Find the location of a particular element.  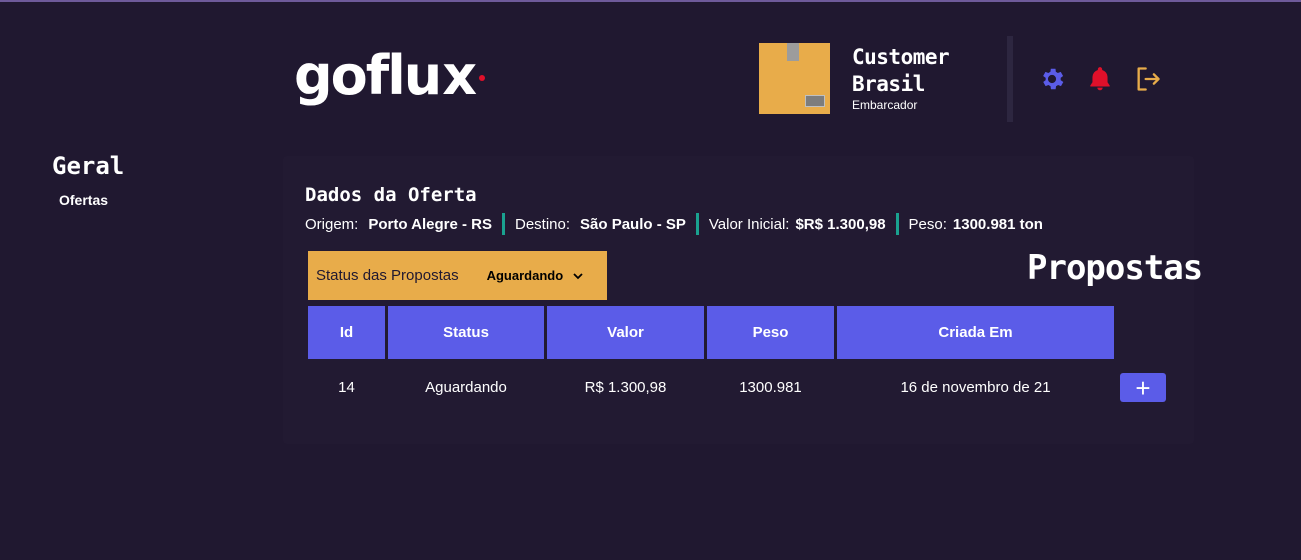

cell-id: 14 is located at coordinates (346, 387).